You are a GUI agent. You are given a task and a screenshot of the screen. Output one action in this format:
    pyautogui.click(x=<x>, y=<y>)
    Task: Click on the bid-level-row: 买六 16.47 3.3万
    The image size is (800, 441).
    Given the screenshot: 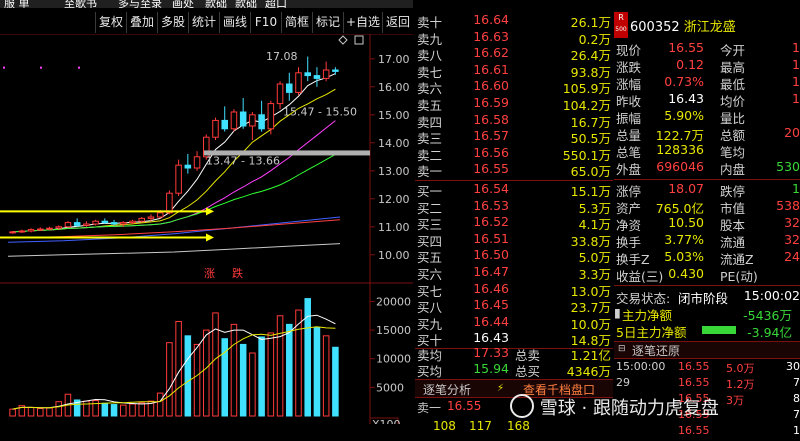 What is the action you would take?
    pyautogui.click(x=514, y=273)
    